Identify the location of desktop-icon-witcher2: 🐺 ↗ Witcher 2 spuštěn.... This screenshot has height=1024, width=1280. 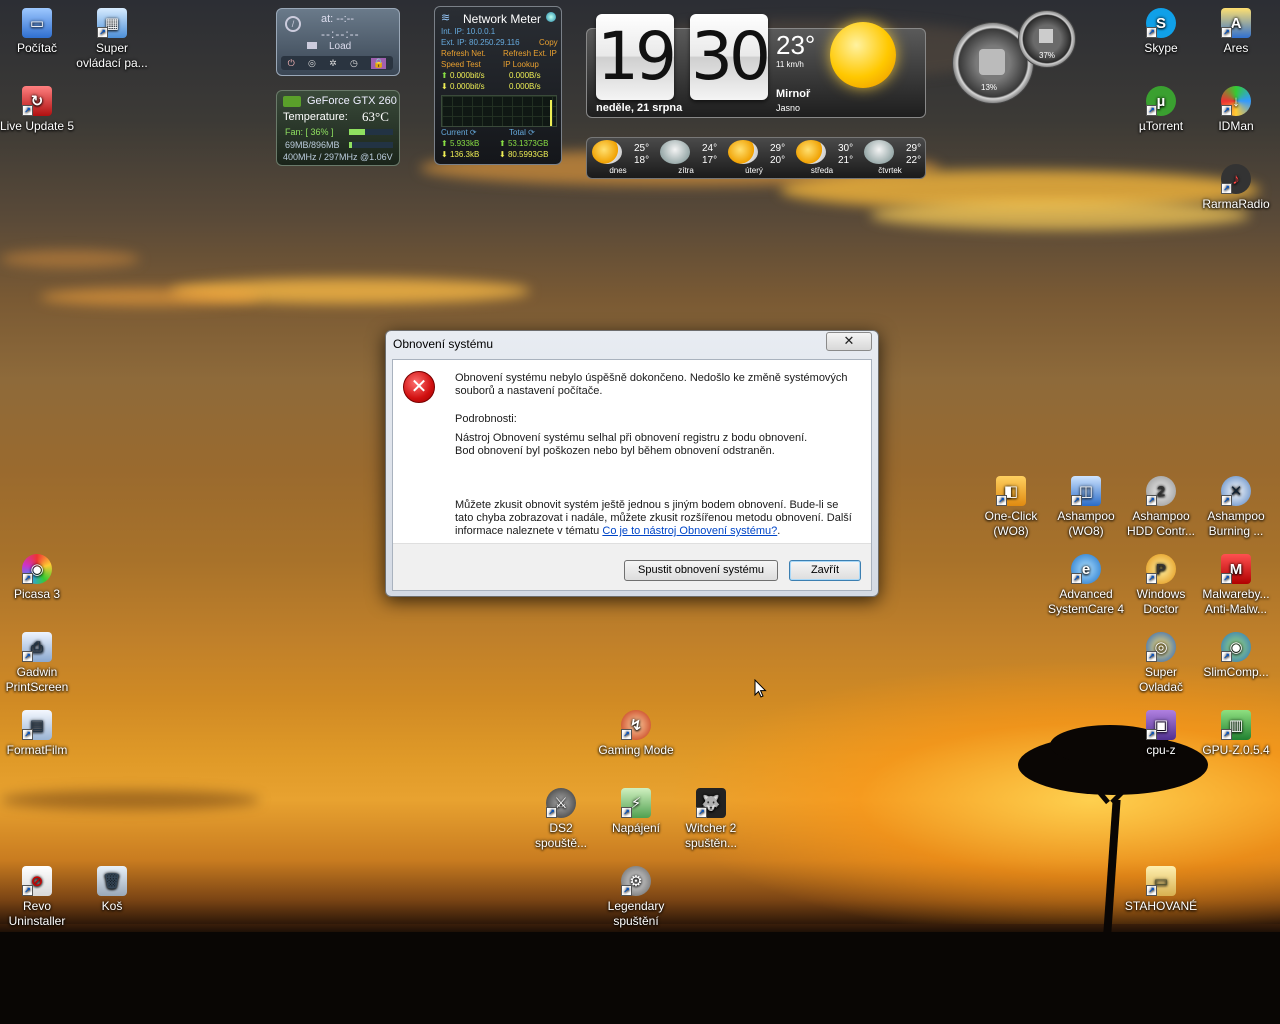
(711, 819).